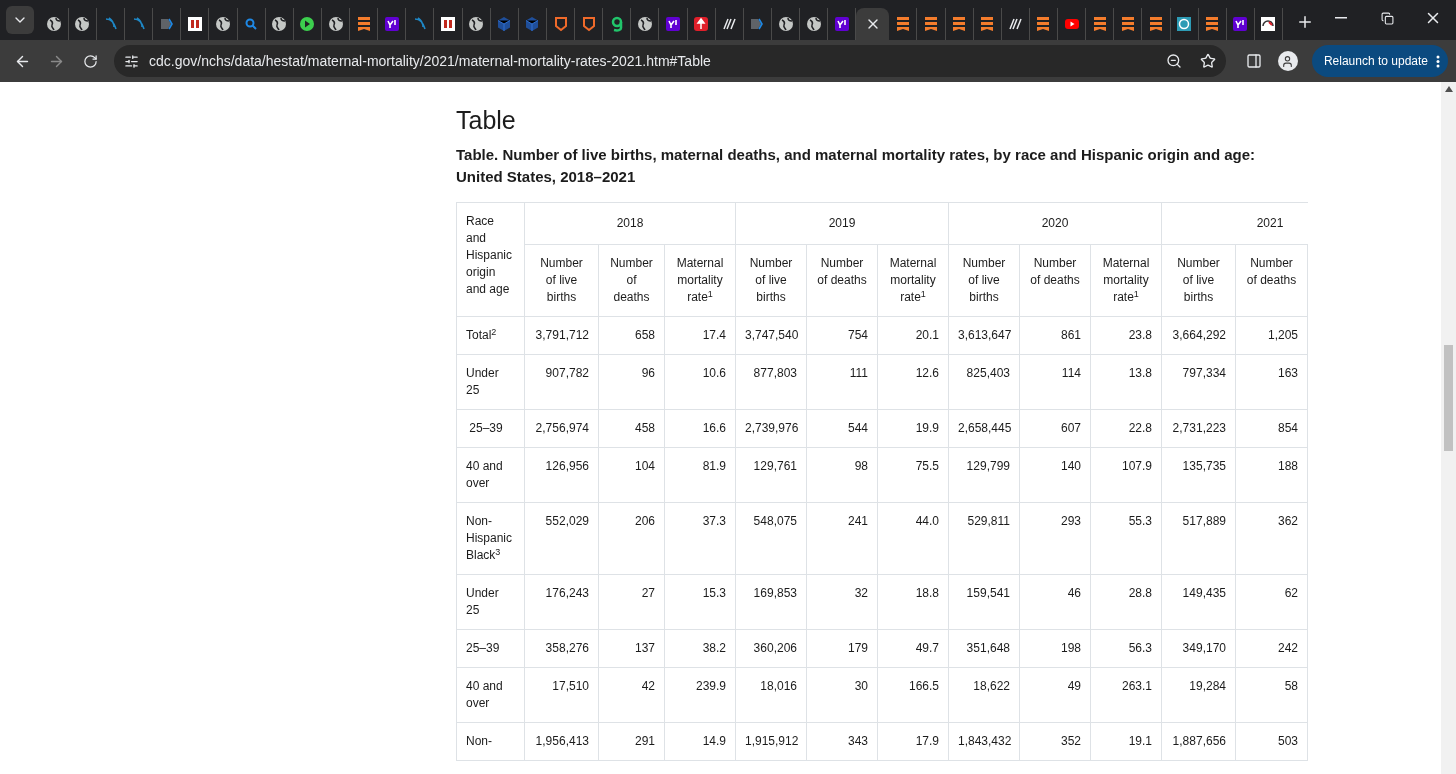 The image size is (1456, 774). Describe the element at coordinates (631, 382) in the screenshot. I see `table-cell: 96` at that location.